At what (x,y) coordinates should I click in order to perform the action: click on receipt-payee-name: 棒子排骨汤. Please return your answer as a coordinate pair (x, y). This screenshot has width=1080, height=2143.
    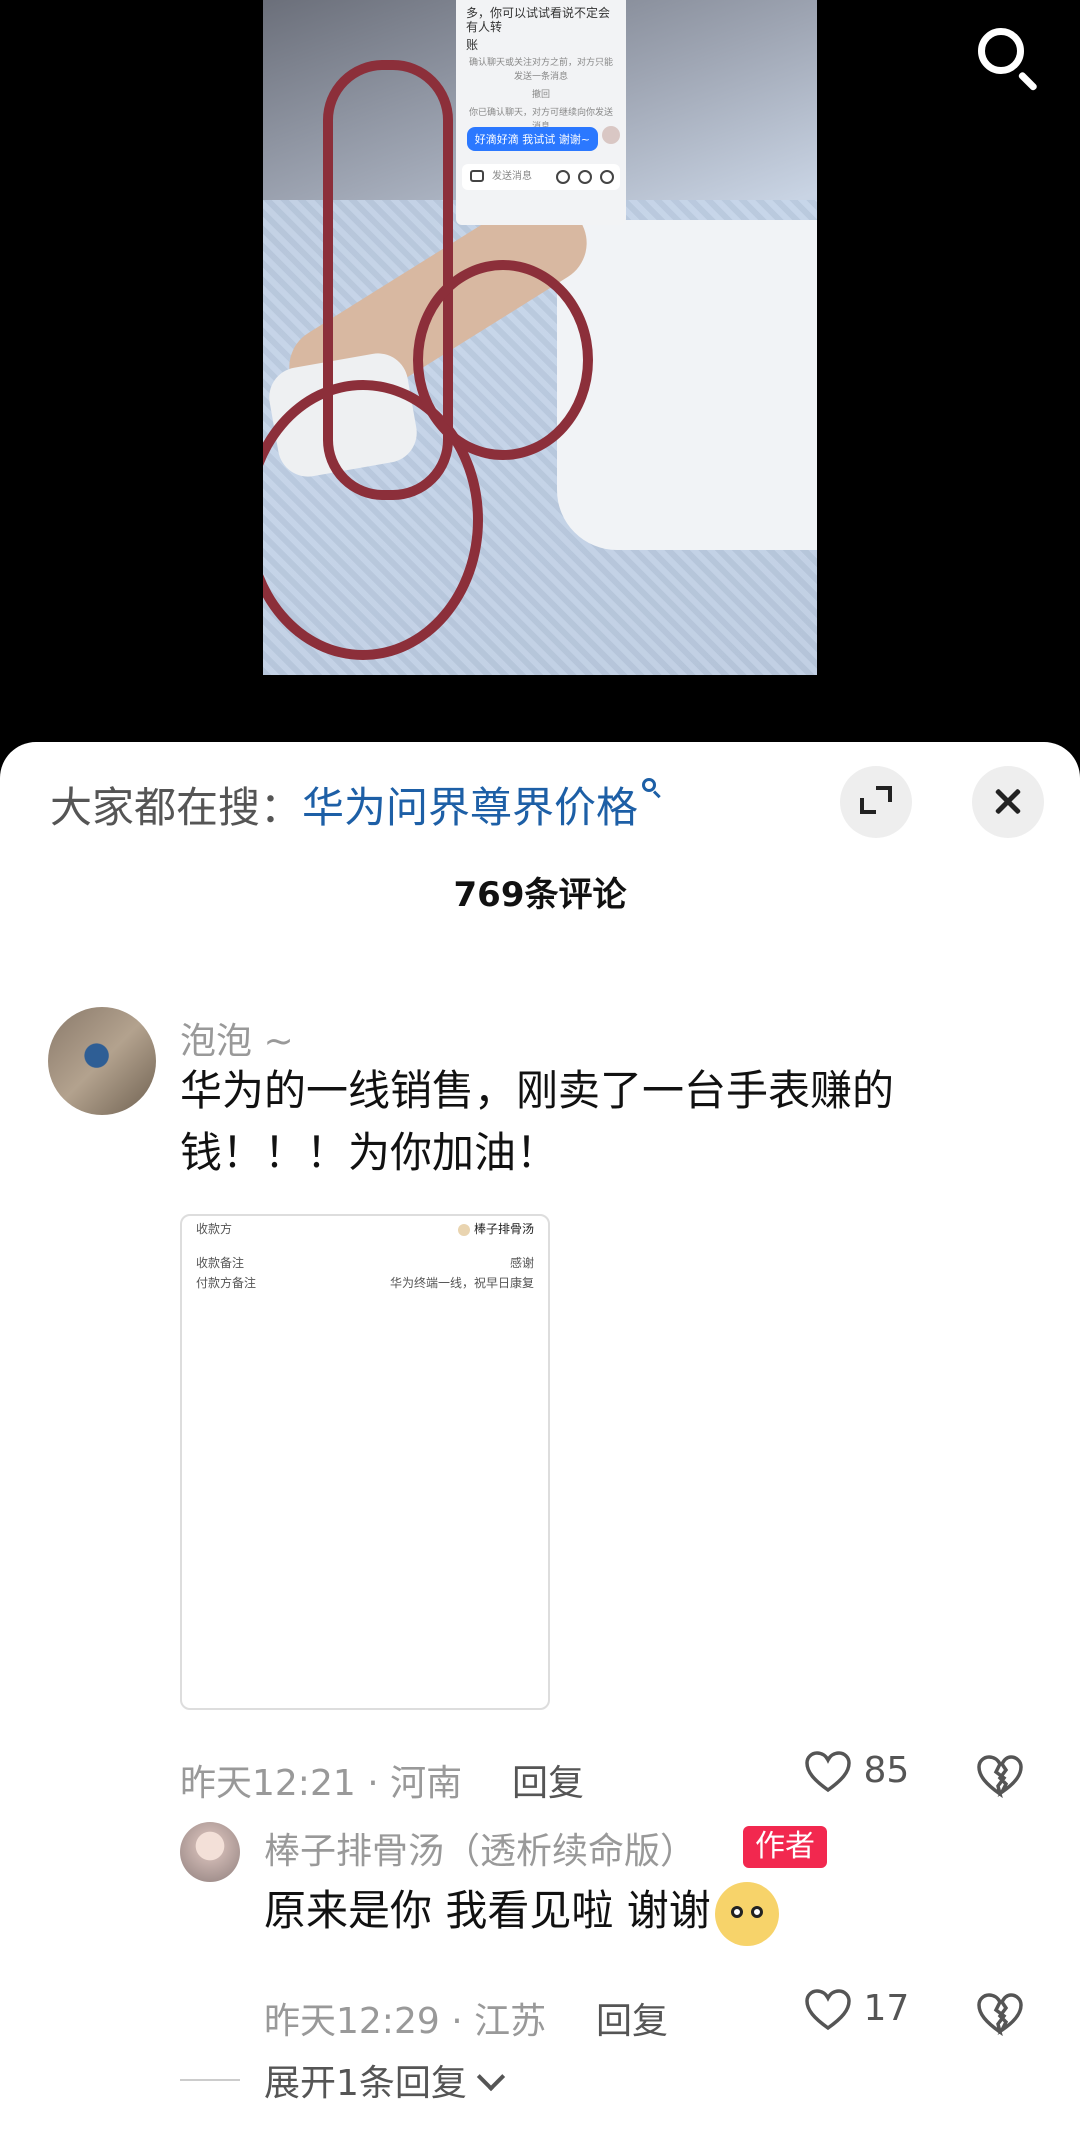
    Looking at the image, I should click on (503, 1229).